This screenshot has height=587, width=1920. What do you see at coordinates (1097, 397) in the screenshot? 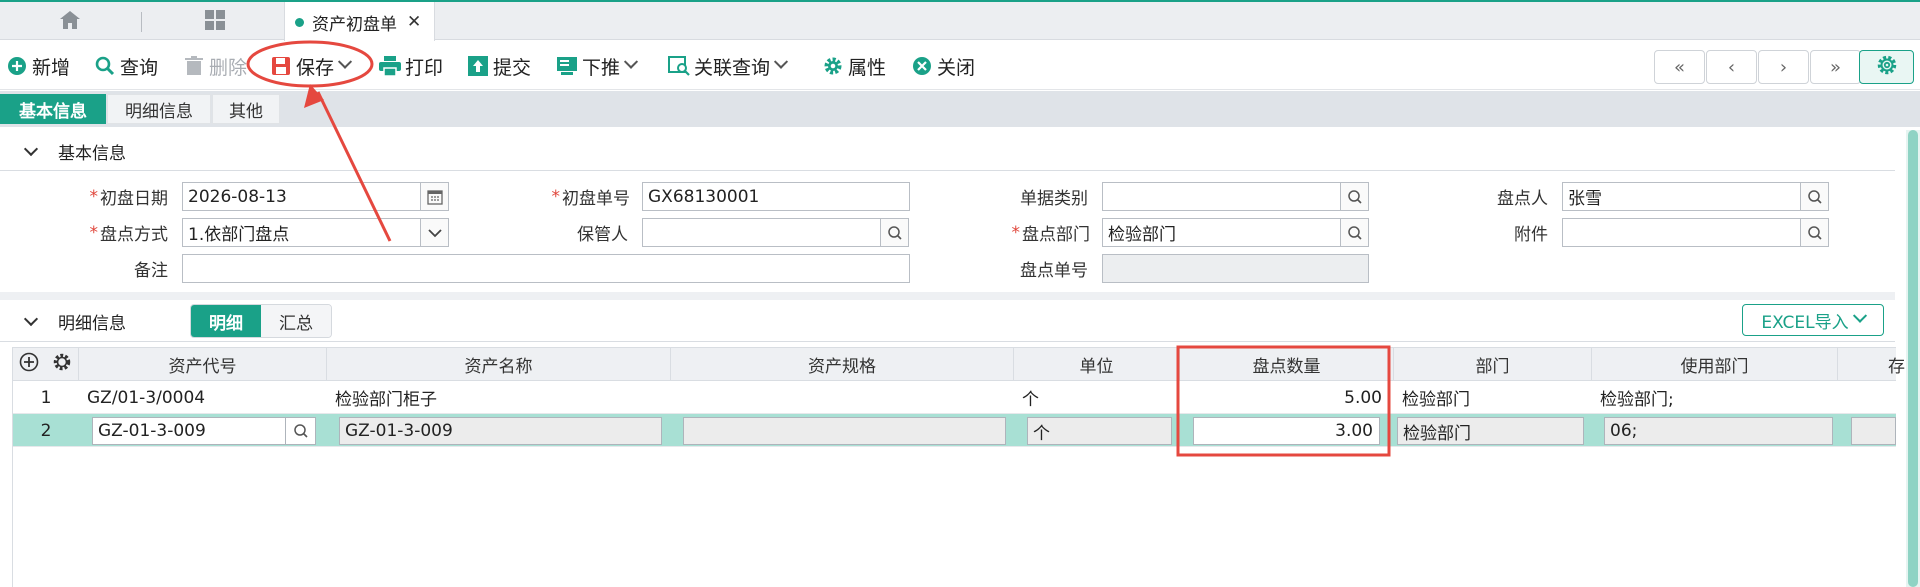
I see `cell-unit: 个` at bounding box center [1097, 397].